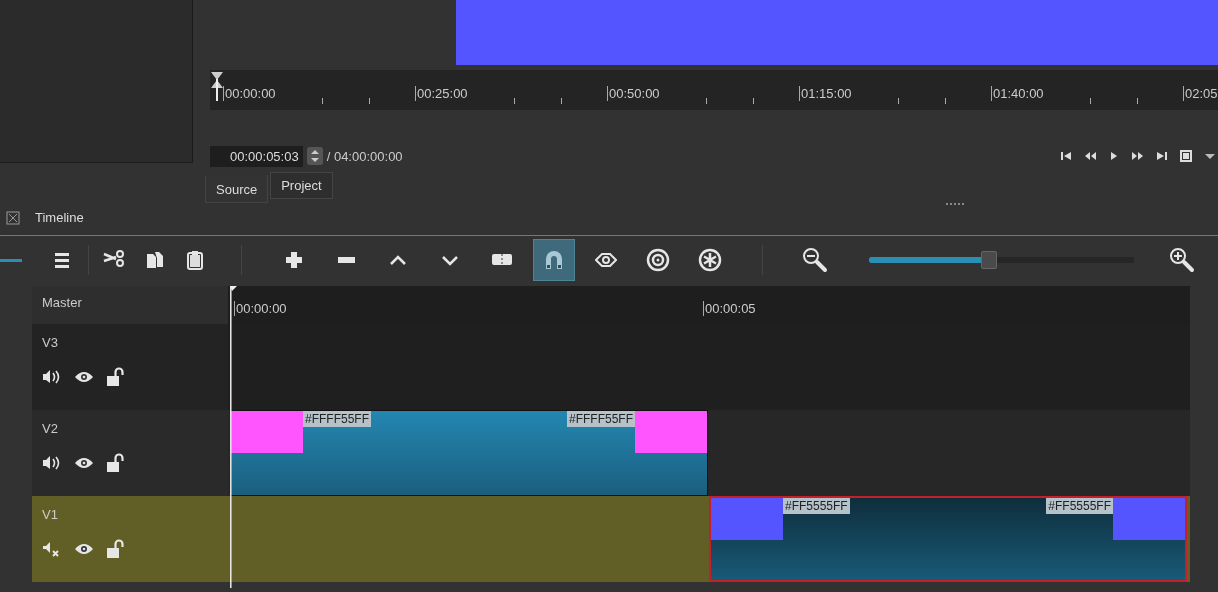 The image size is (1218, 592). Describe the element at coordinates (130, 539) in the screenshot. I see `track-header: V1` at that location.